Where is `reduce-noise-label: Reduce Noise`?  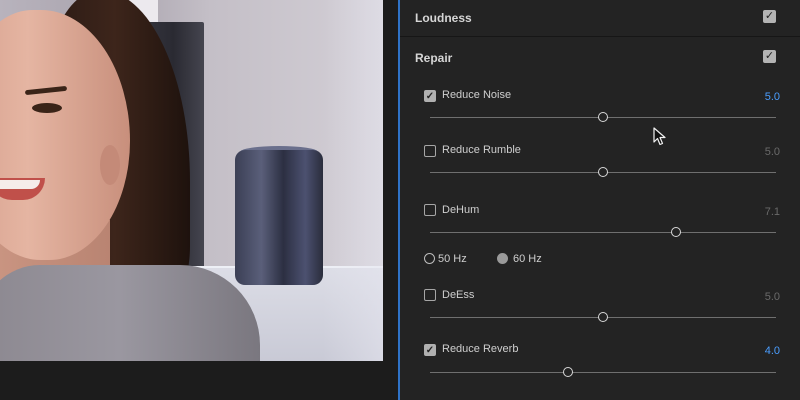 reduce-noise-label: Reduce Noise is located at coordinates (477, 95).